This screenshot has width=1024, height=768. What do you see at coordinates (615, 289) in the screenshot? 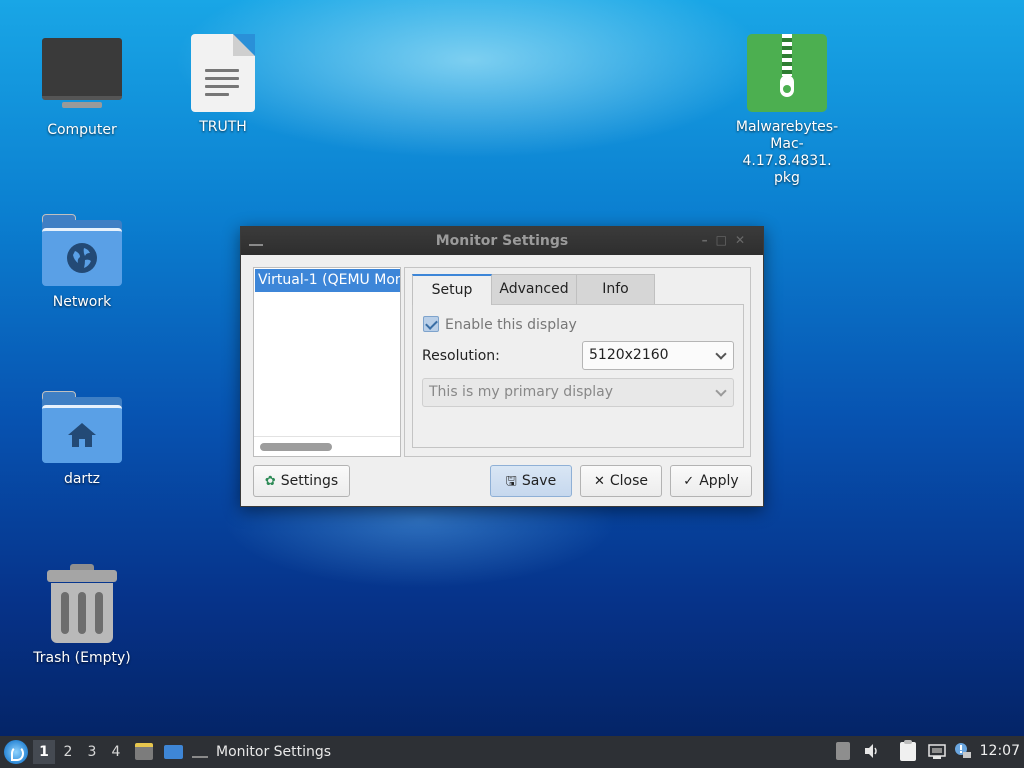
I see `tab-info: Info` at bounding box center [615, 289].